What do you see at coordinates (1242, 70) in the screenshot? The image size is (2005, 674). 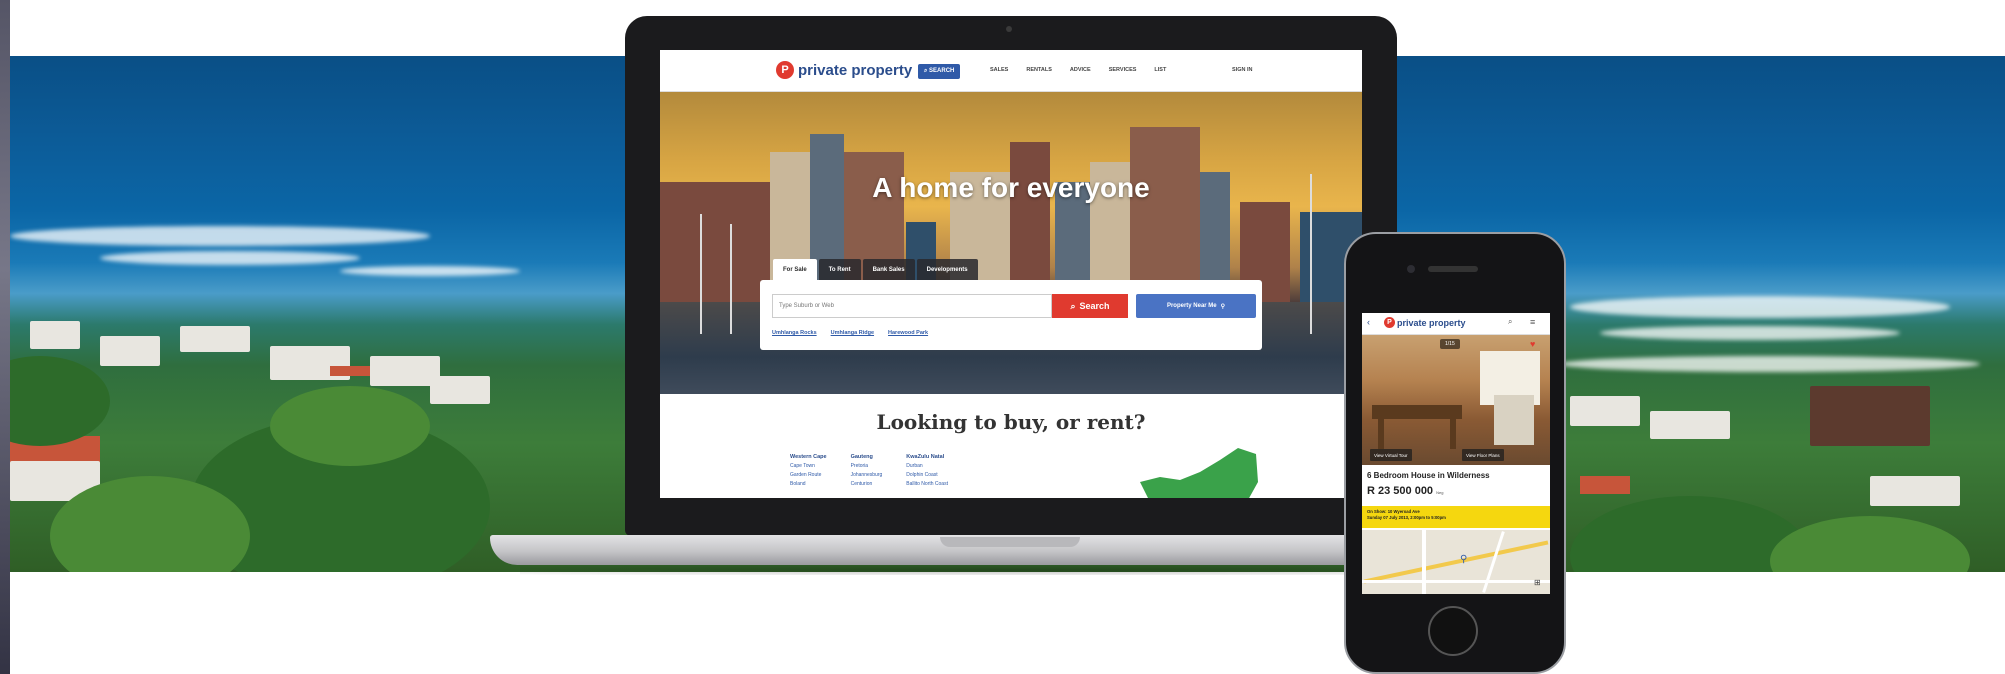 I see `sign-in-link: SIGN IN` at bounding box center [1242, 70].